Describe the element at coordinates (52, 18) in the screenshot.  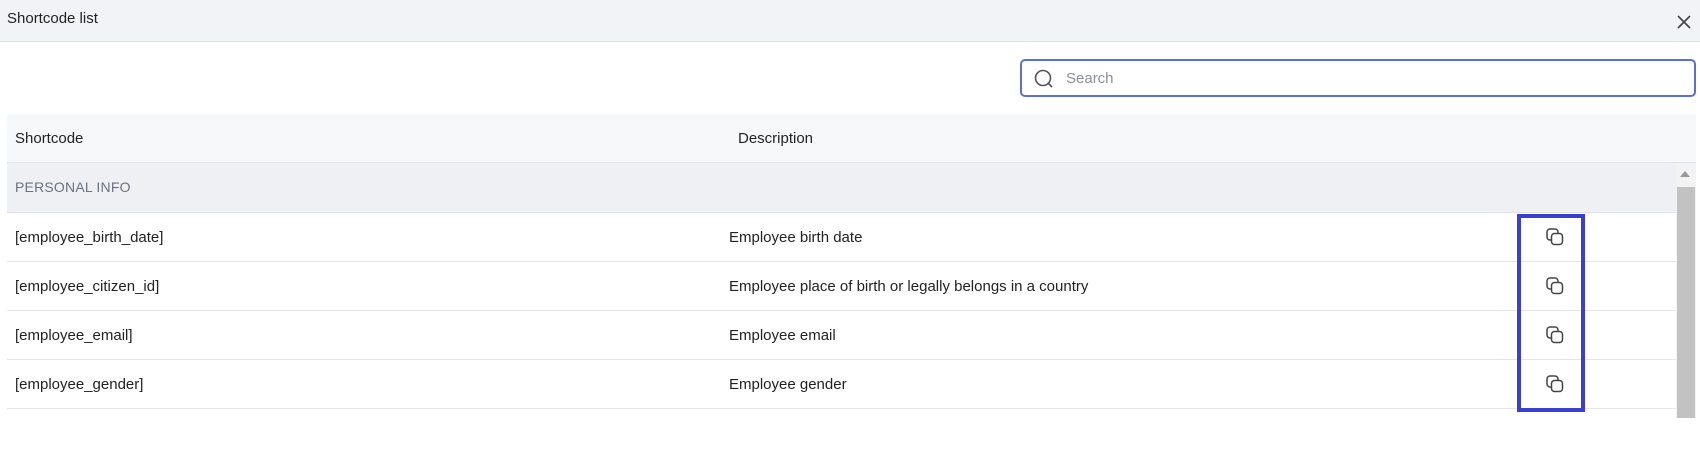
I see `dialog-title: Shortcode list` at that location.